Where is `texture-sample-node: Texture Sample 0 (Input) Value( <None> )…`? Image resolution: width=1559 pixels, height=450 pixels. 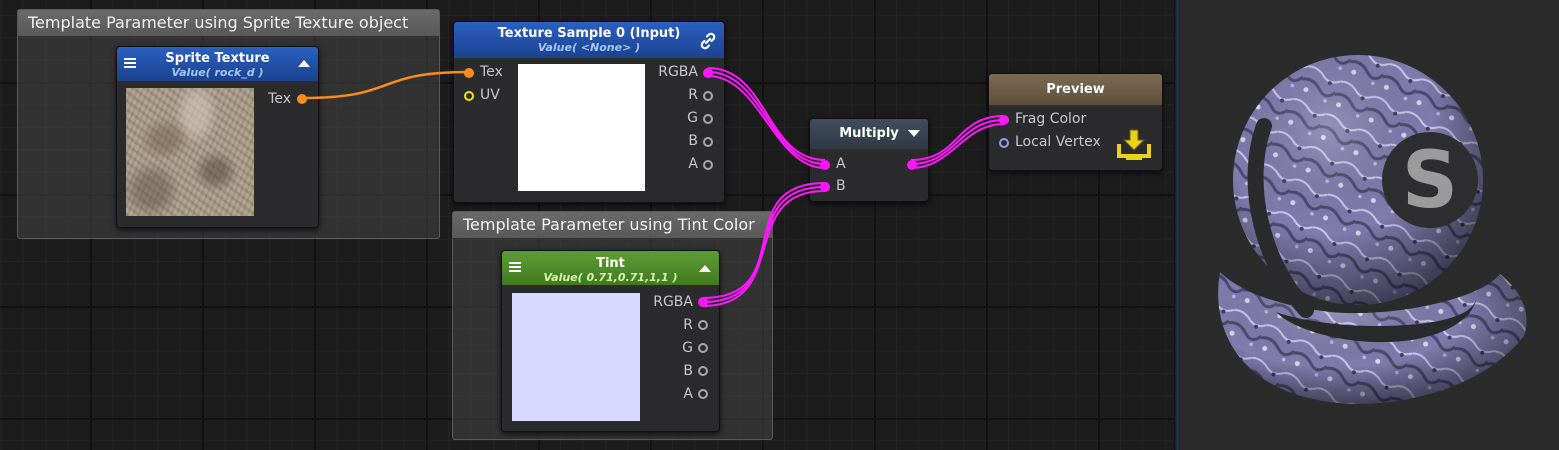
texture-sample-node: Texture Sample 0 (Input) Value( <None> )… is located at coordinates (589, 112).